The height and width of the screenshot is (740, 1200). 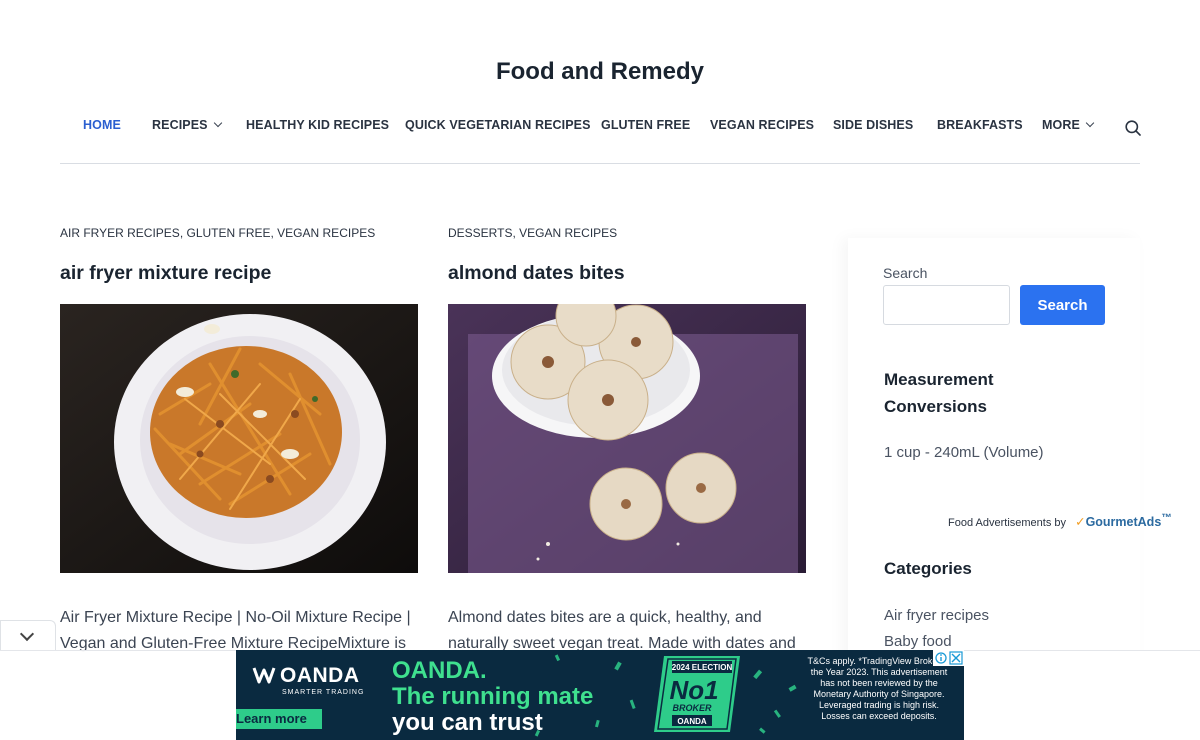 I want to click on category-link: Air fryer recipes, so click(x=936, y=615).